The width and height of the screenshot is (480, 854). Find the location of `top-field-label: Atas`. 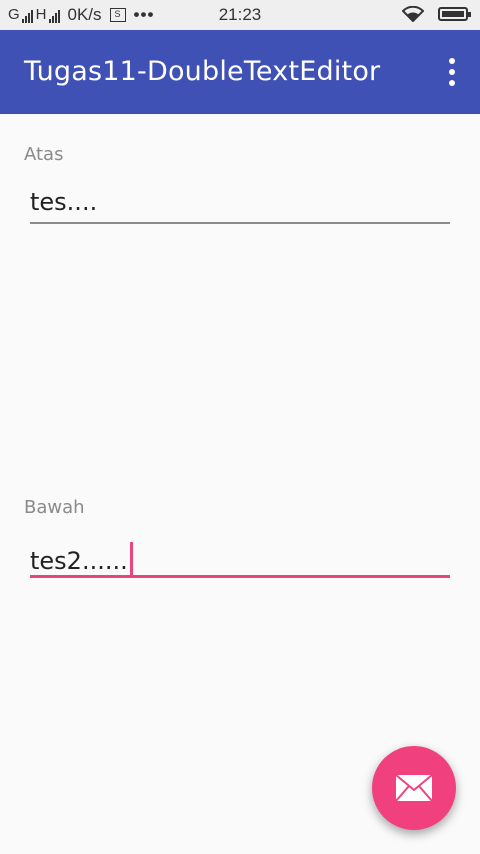

top-field-label: Atas is located at coordinates (44, 154).